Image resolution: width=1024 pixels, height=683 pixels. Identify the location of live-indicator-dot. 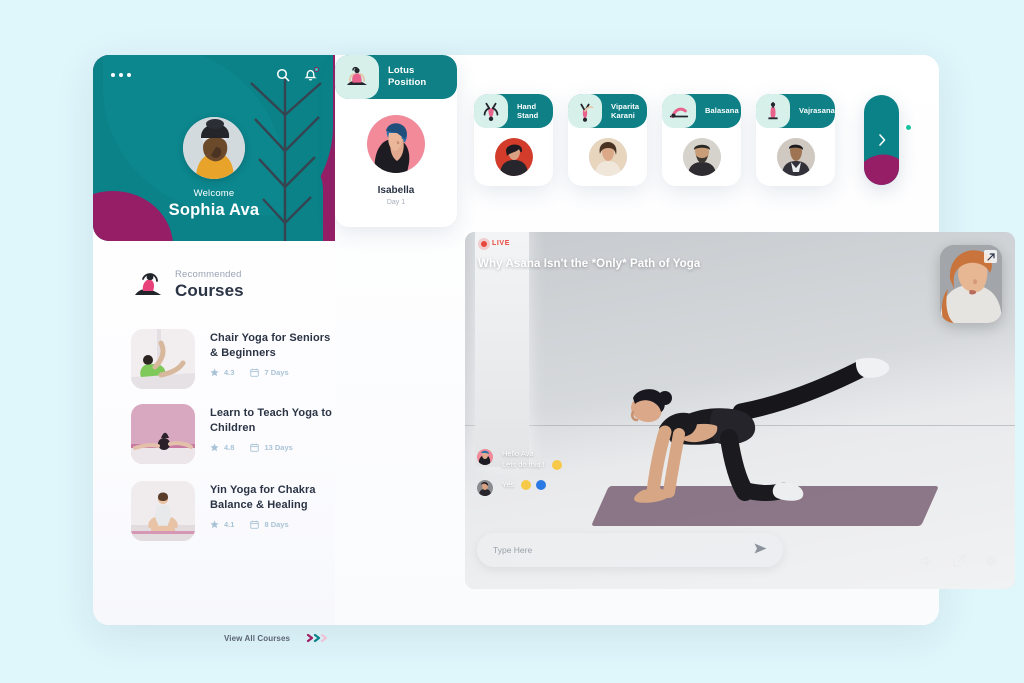
(484, 243).